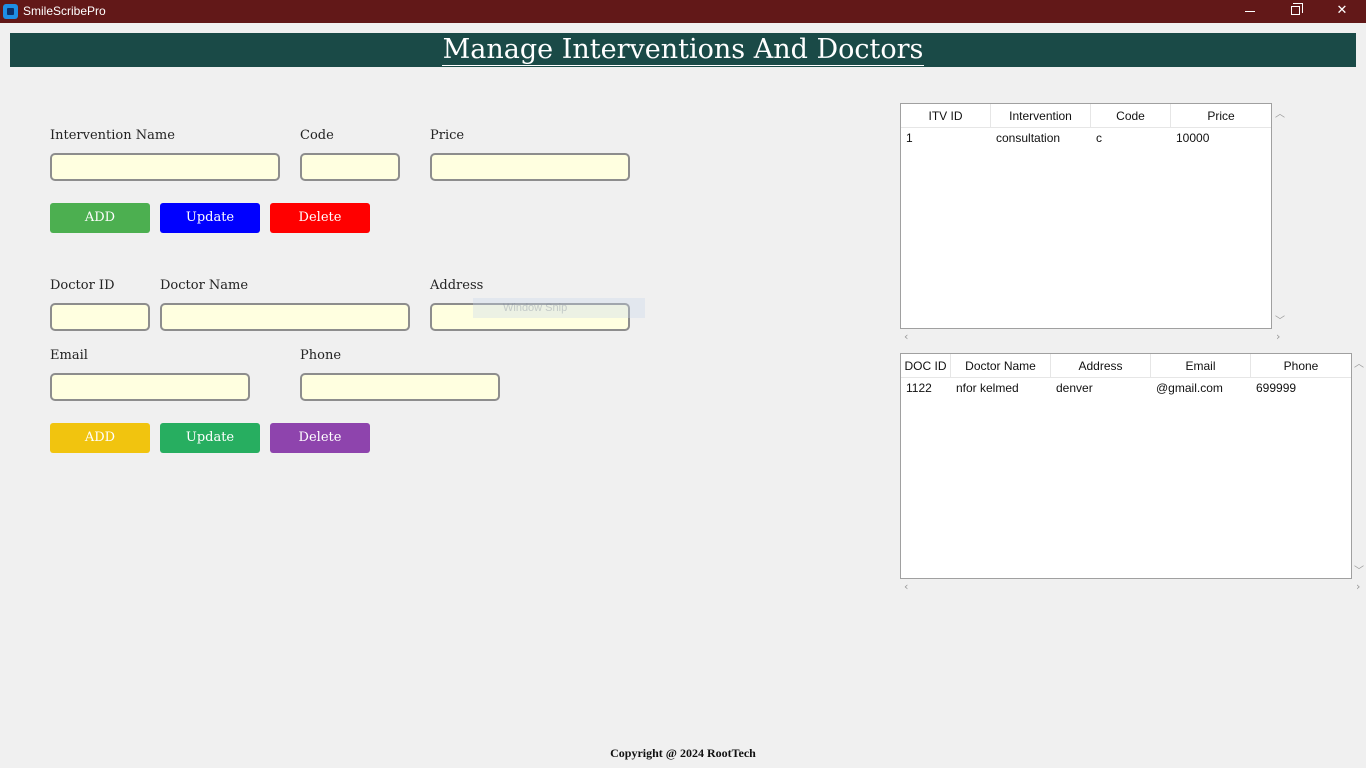 This screenshot has height=768, width=1366. I want to click on delete-doctor-button: Delete, so click(320, 438).